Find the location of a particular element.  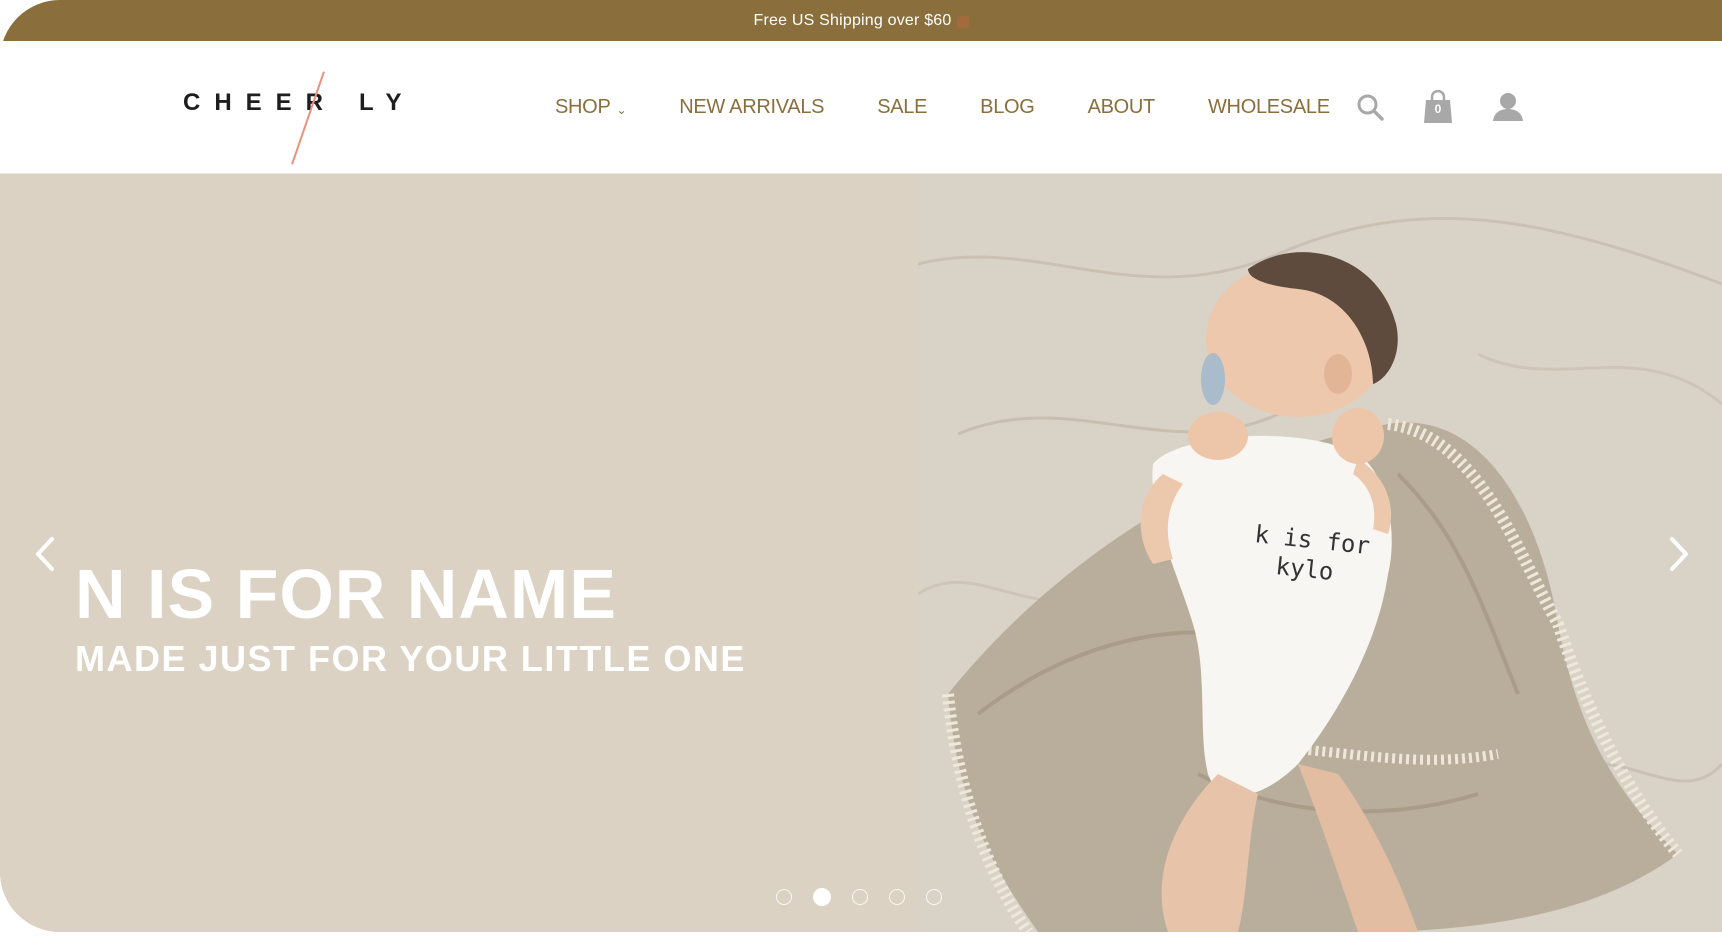

nav-item-label: SHOP is located at coordinates (583, 106).